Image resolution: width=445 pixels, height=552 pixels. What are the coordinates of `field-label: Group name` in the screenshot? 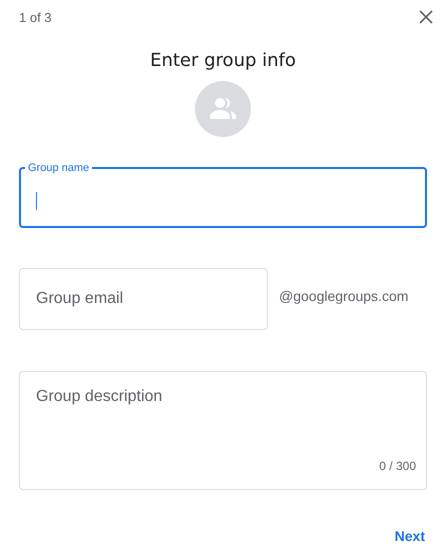 It's located at (58, 168).